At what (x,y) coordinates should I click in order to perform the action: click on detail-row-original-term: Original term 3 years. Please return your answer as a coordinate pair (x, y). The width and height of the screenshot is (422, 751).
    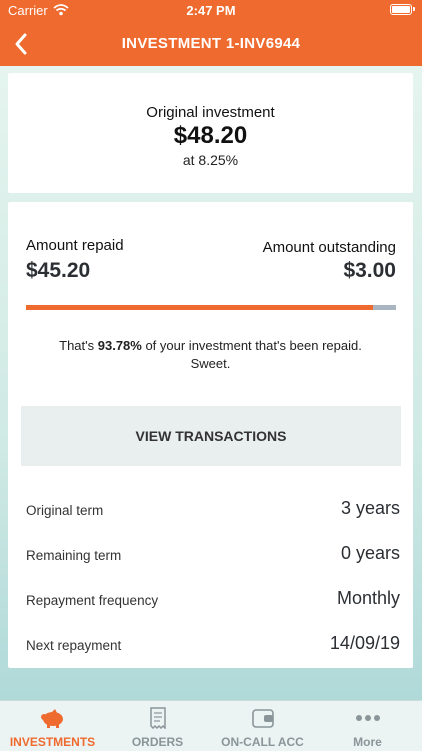
    Looking at the image, I should click on (213, 511).